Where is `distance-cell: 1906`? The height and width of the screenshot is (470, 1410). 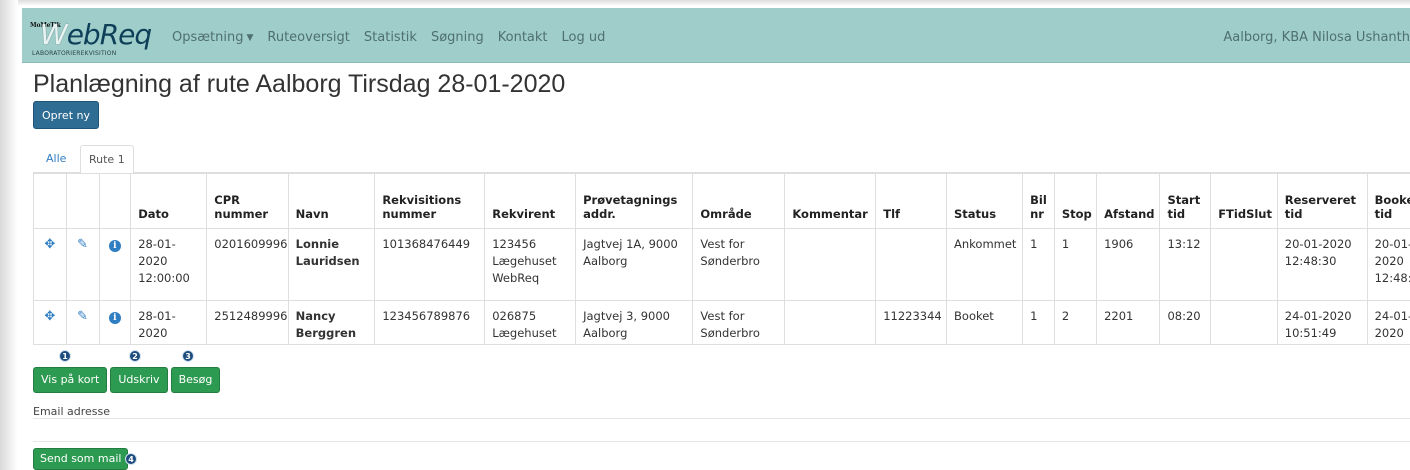 distance-cell: 1906 is located at coordinates (1128, 264).